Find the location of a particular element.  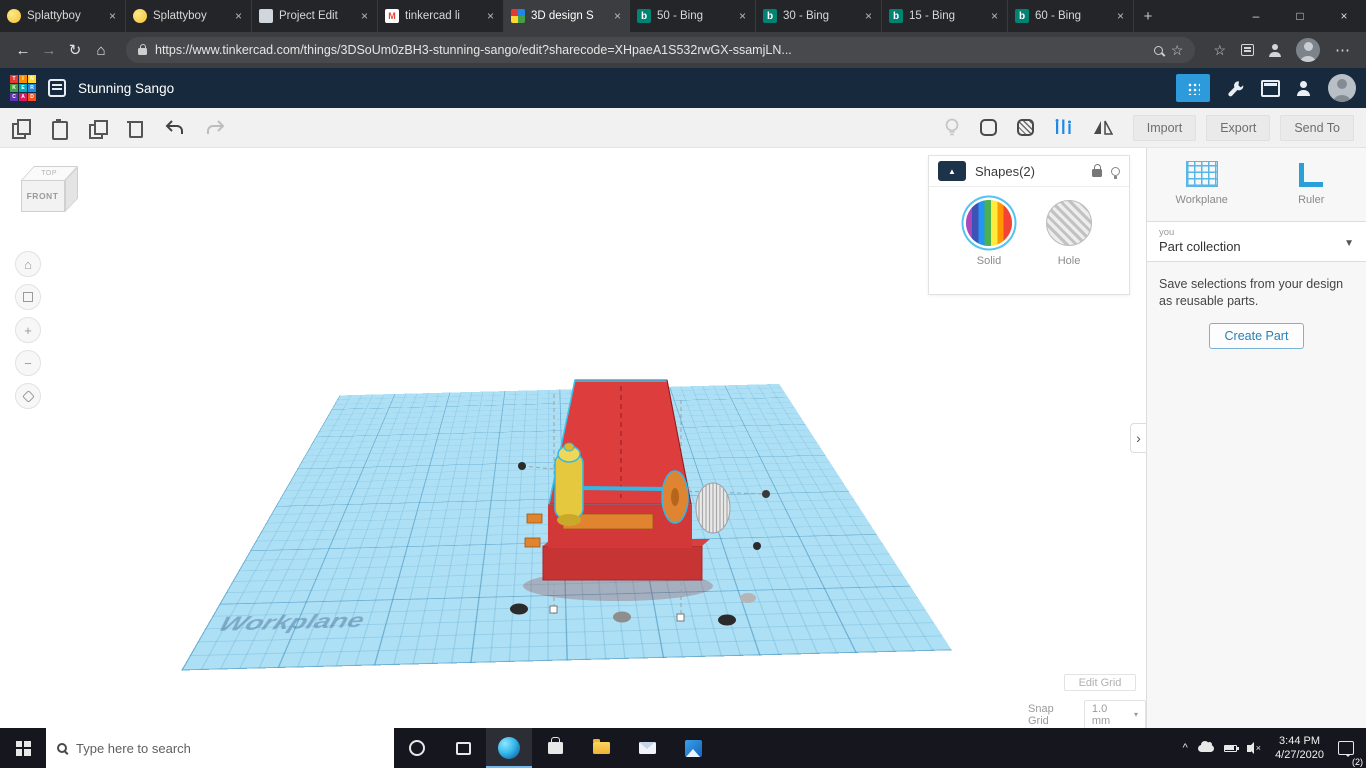

duplicate-icon is located at coordinates (98, 129).